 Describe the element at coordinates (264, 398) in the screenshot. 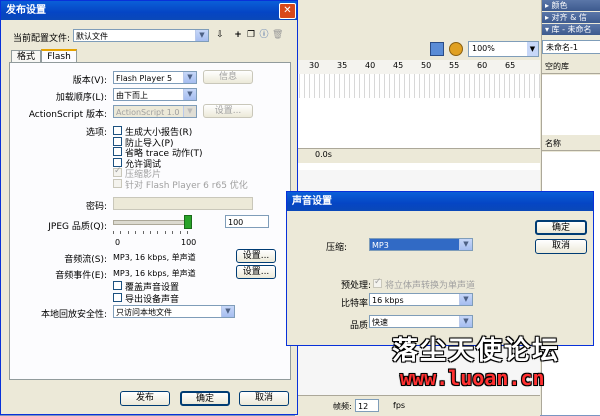

I see `cancel-button: 取消` at that location.